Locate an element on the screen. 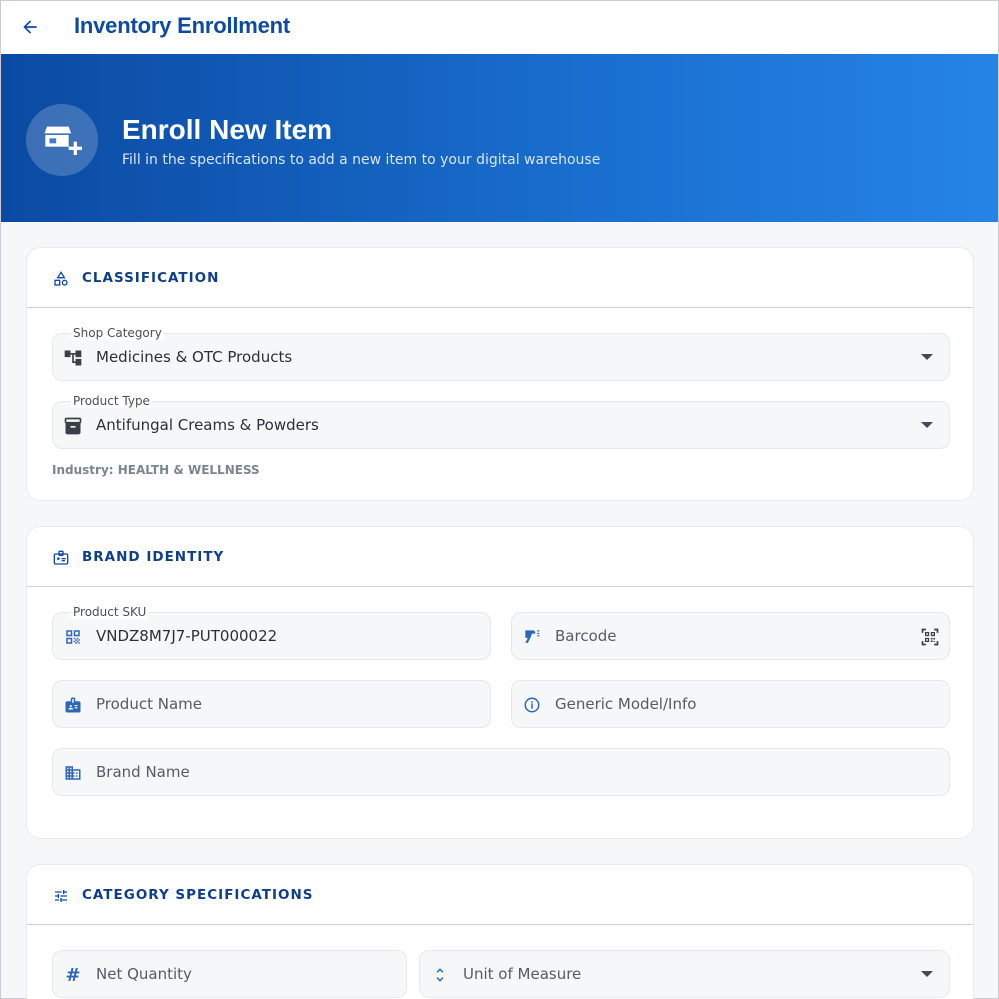 This screenshot has width=999, height=999. field-value: Medicines & OTC Products is located at coordinates (194, 357).